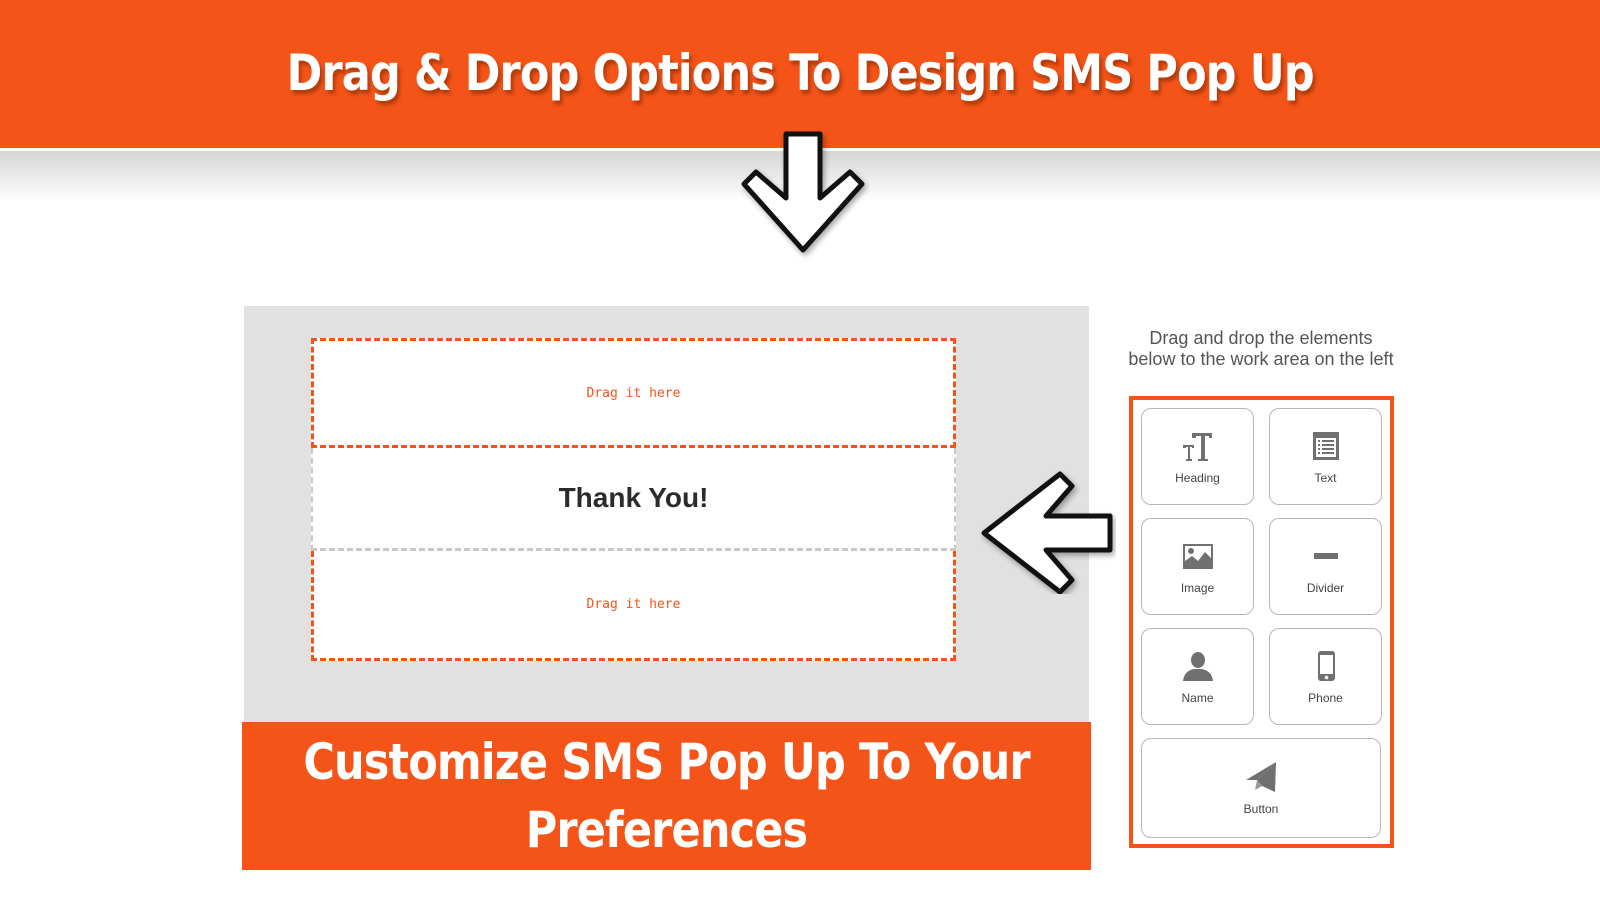 The width and height of the screenshot is (1600, 900). What do you see at coordinates (1325, 697) in the screenshot?
I see `palette-item-label: Phone` at bounding box center [1325, 697].